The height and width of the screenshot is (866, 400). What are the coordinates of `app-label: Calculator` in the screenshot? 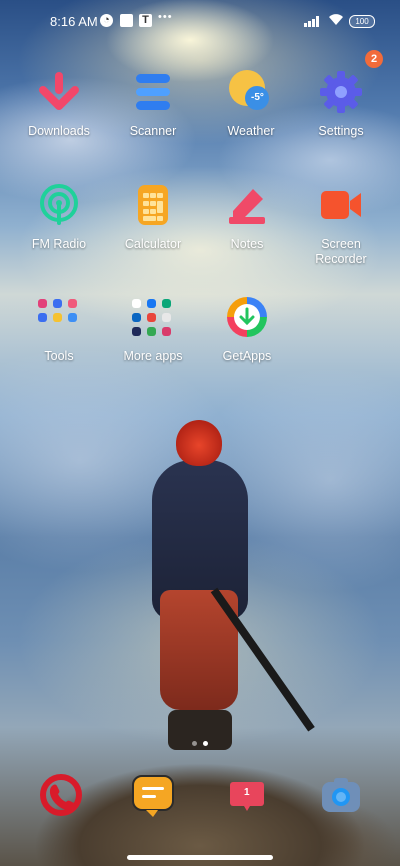 It's located at (153, 244).